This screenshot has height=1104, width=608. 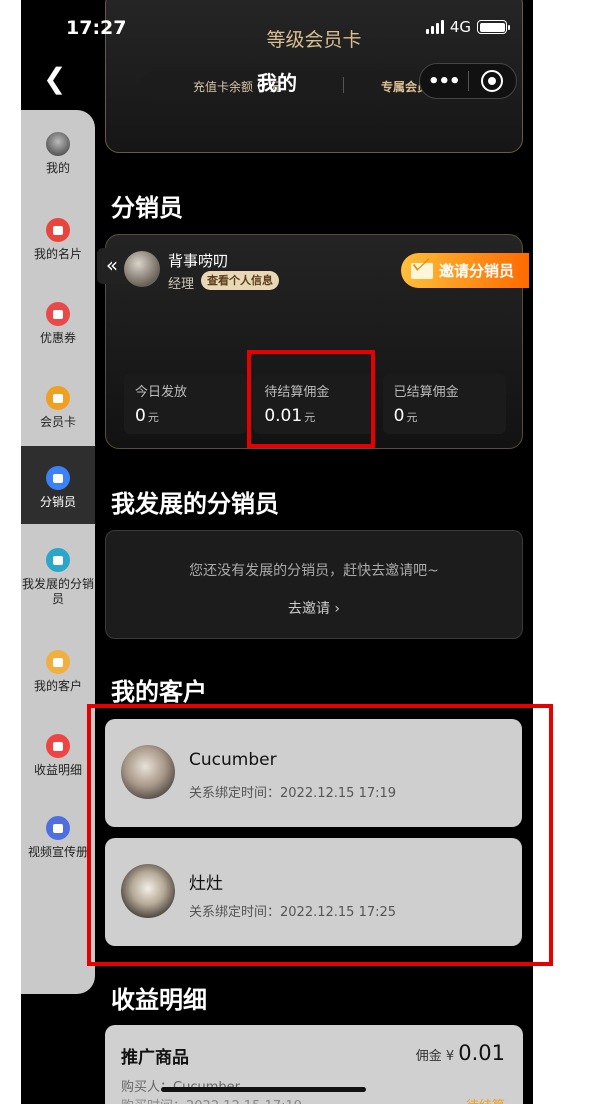 What do you see at coordinates (58, 662) in the screenshot?
I see `customer-icon` at bounding box center [58, 662].